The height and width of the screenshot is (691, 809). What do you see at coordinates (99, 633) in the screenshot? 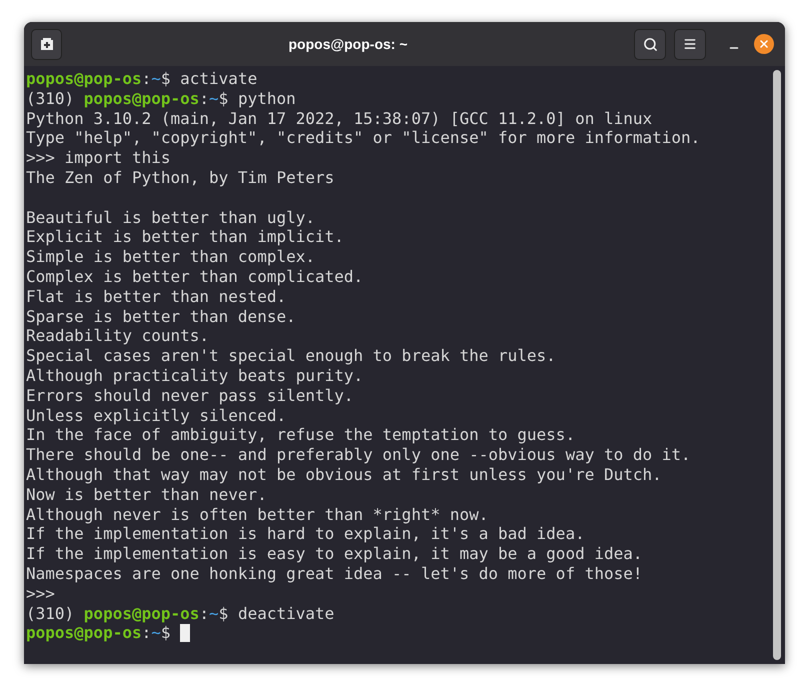
I see `prompt-line: popos@pop-os:~$` at bounding box center [99, 633].